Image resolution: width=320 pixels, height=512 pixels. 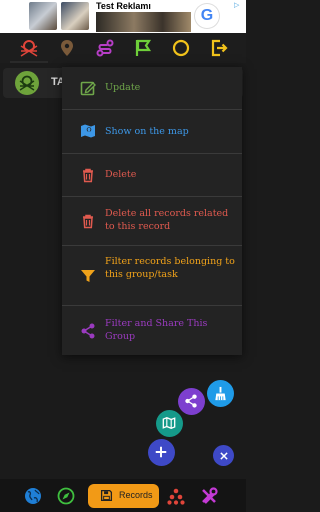 What do you see at coordinates (88, 276) in the screenshot?
I see `filter-icon` at bounding box center [88, 276].